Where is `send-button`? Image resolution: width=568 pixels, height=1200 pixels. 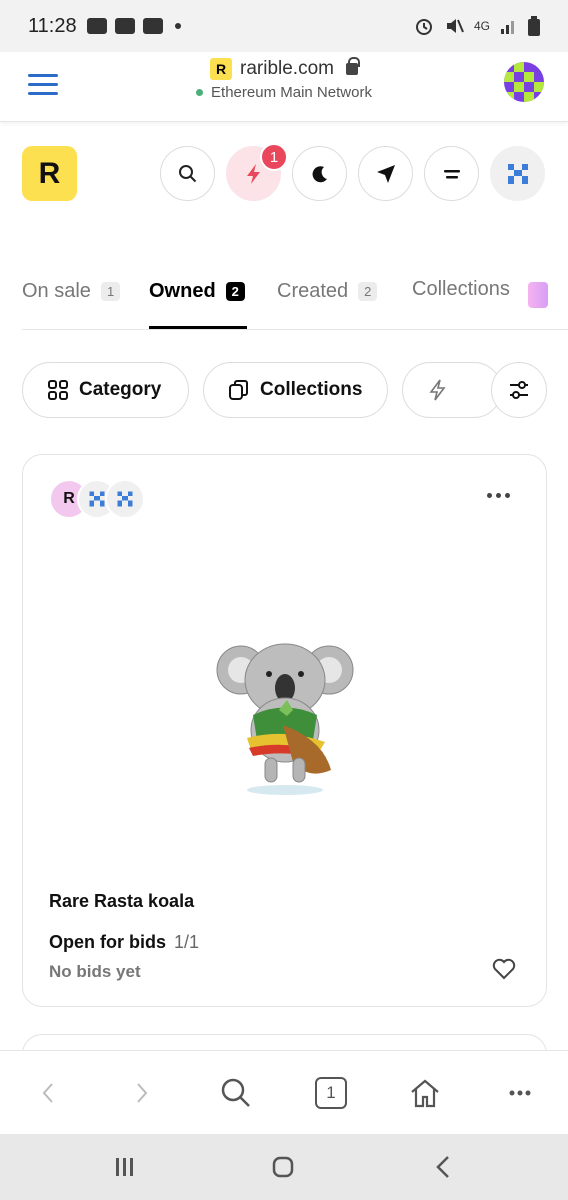
send-button is located at coordinates (385, 173).